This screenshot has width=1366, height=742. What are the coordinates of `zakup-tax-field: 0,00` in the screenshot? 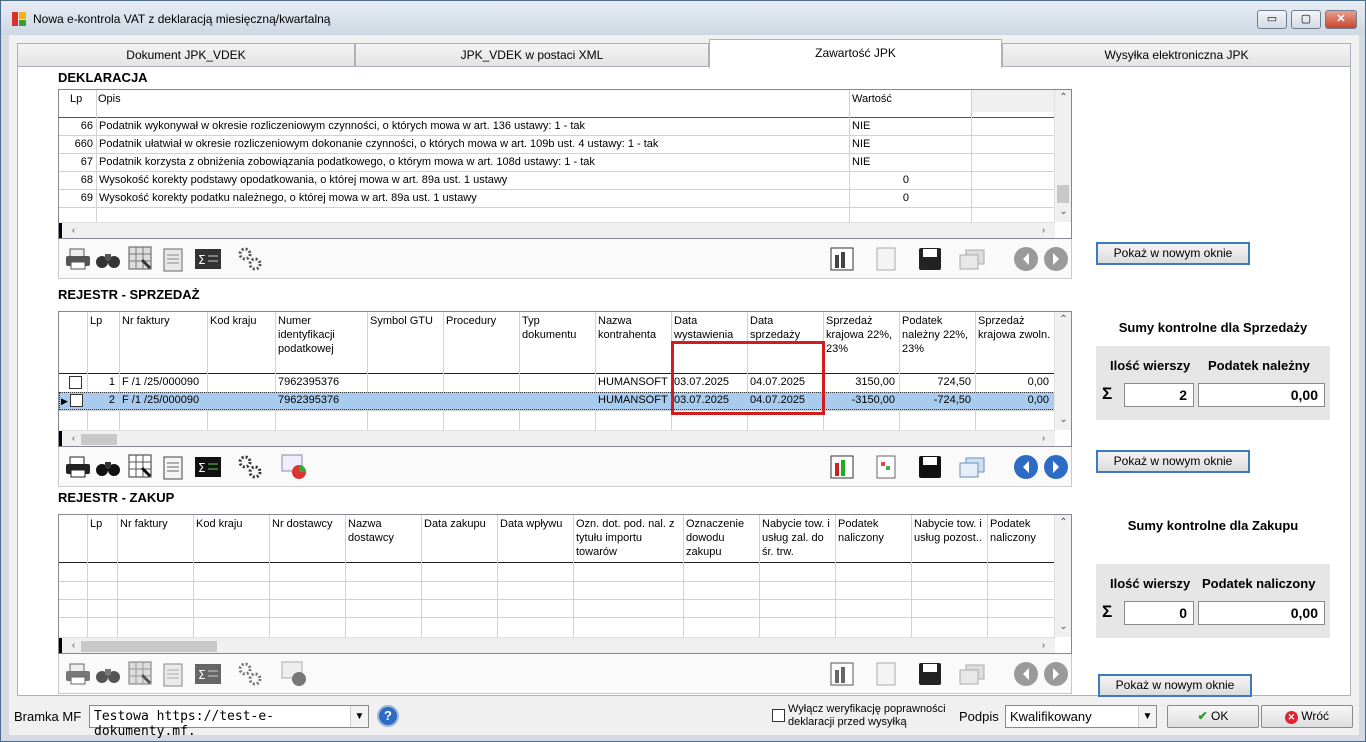 It's located at (1261, 613).